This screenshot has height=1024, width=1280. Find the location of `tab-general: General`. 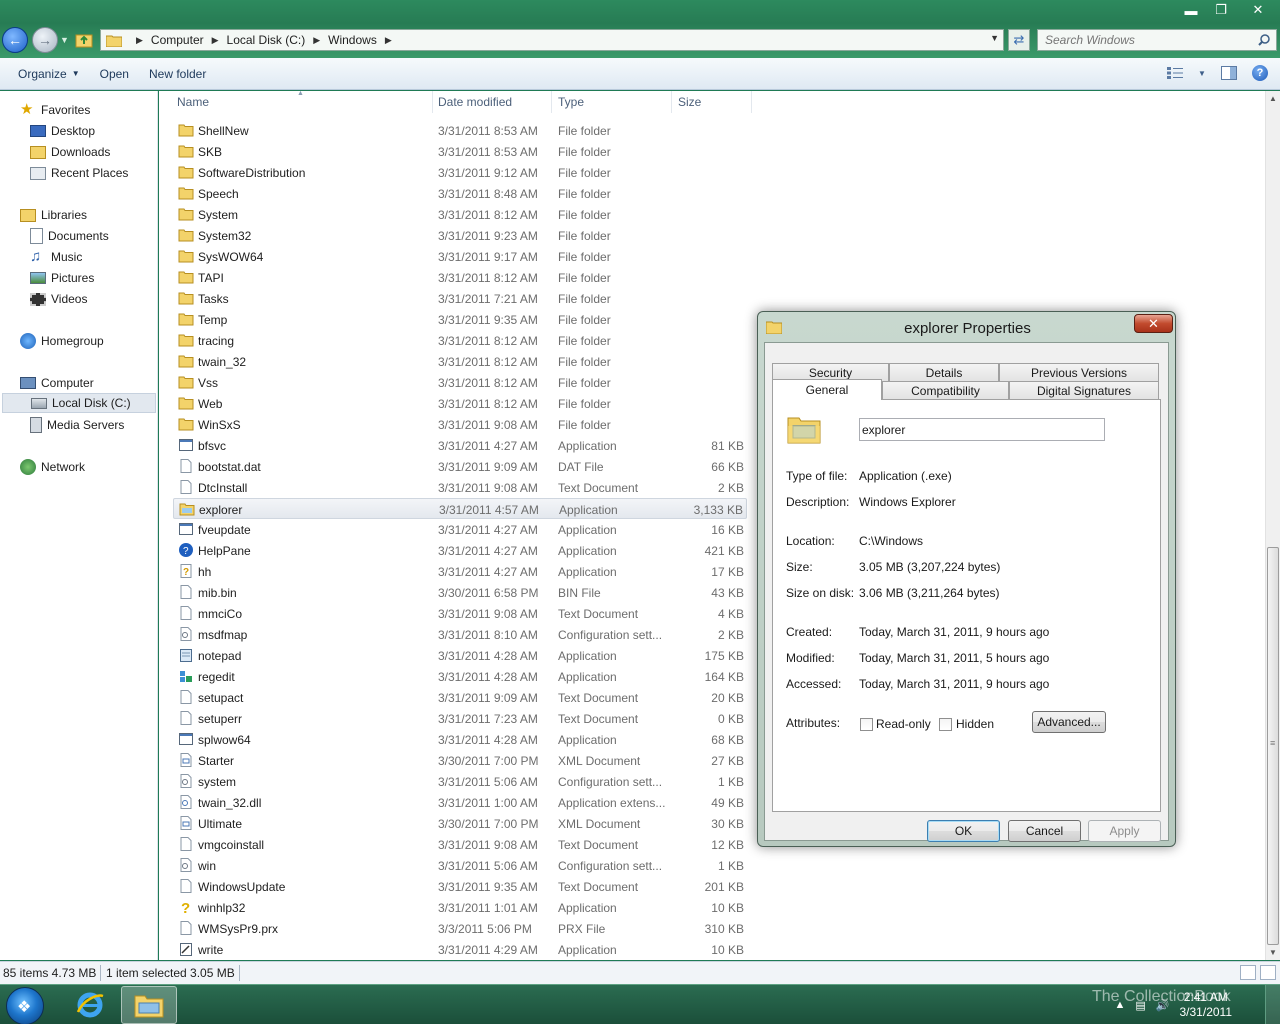

tab-general: General is located at coordinates (827, 389).